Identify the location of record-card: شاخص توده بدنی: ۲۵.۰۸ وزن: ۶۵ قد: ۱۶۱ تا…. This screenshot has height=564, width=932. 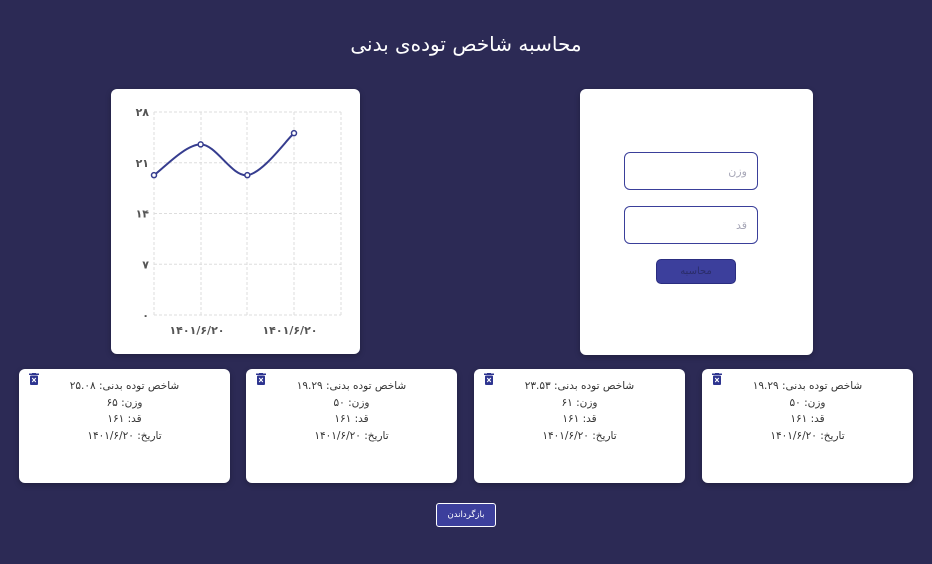
(124, 426).